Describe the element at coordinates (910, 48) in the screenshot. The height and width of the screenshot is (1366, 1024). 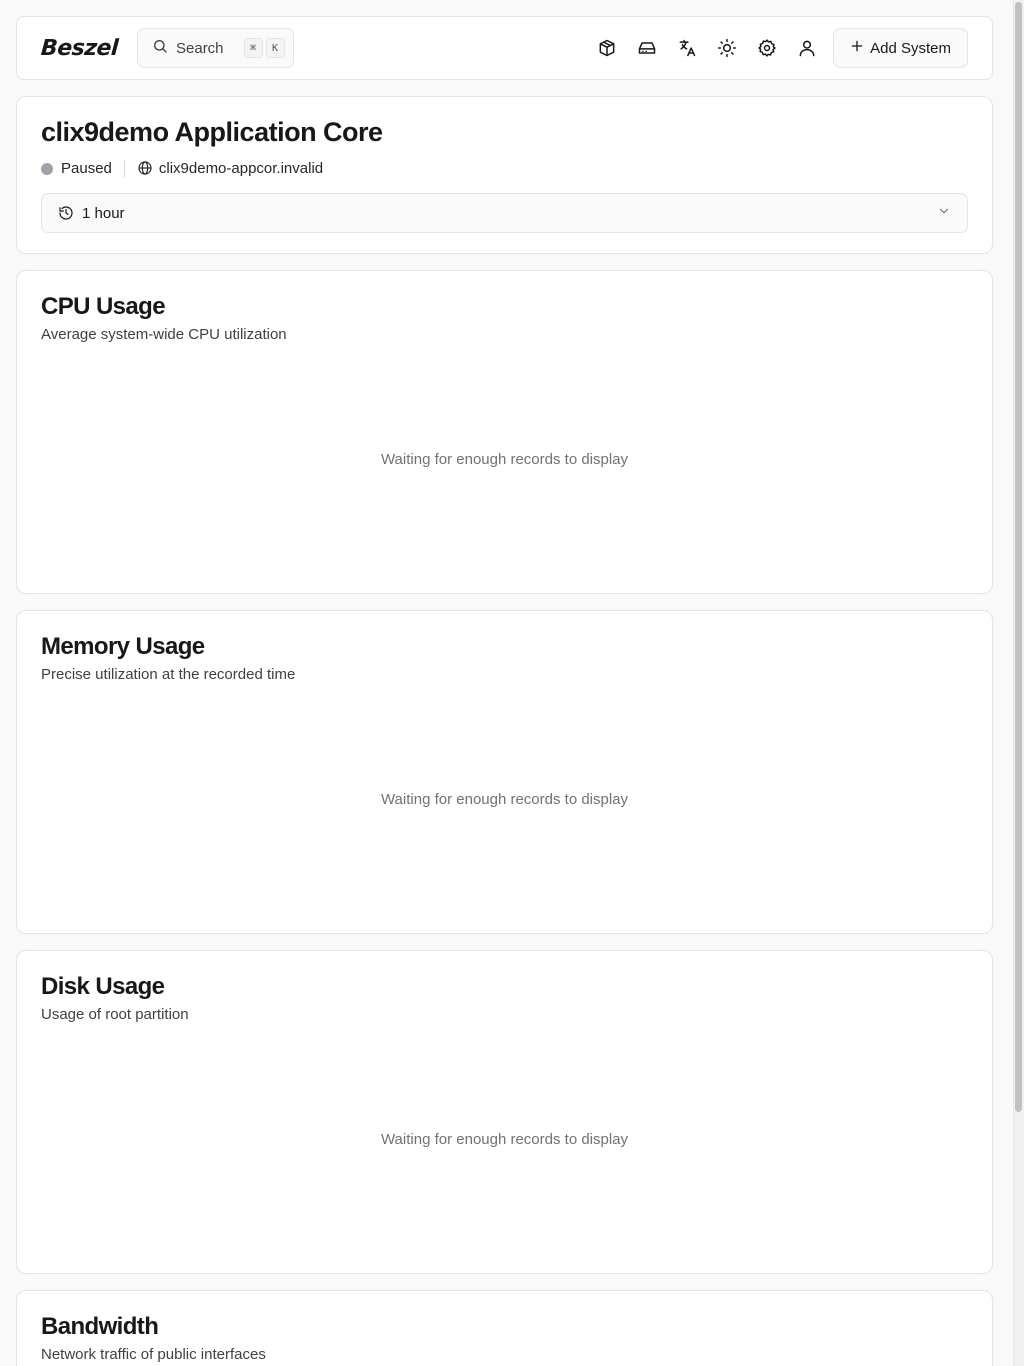
I see `add-system-label: Add System` at that location.